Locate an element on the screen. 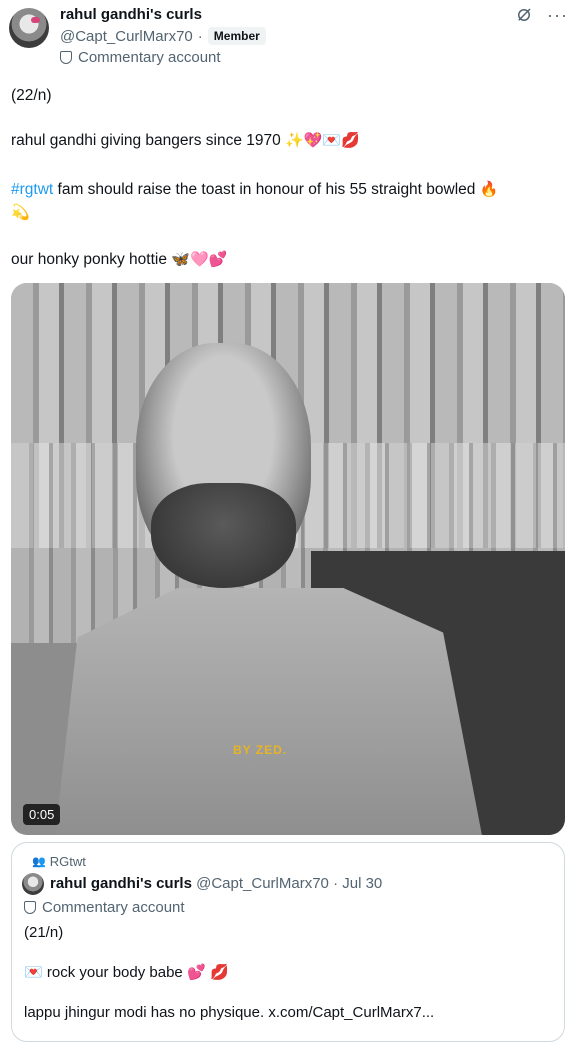 Image resolution: width=582 pixels, height=1042 pixels. quote-date: · Jul 30 is located at coordinates (357, 883).